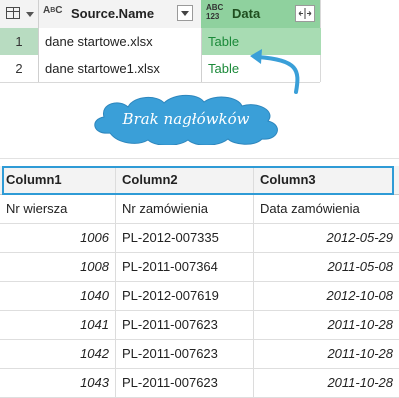 This screenshot has height=398, width=399. I want to click on cell: Nr zamówienia, so click(185, 209).